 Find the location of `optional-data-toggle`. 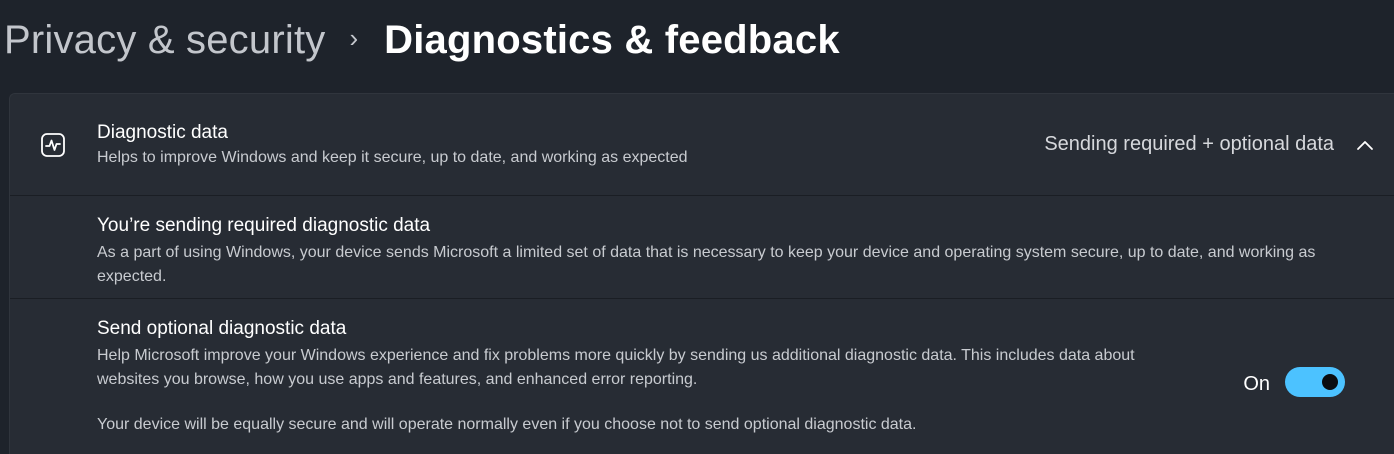

optional-data-toggle is located at coordinates (1315, 382).